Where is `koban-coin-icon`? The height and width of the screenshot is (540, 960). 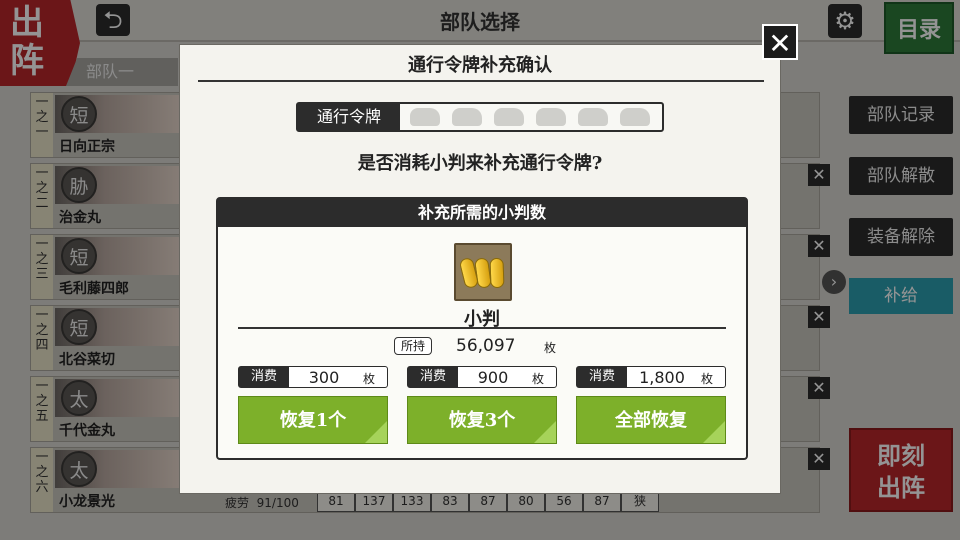
koban-coin-icon is located at coordinates (483, 272).